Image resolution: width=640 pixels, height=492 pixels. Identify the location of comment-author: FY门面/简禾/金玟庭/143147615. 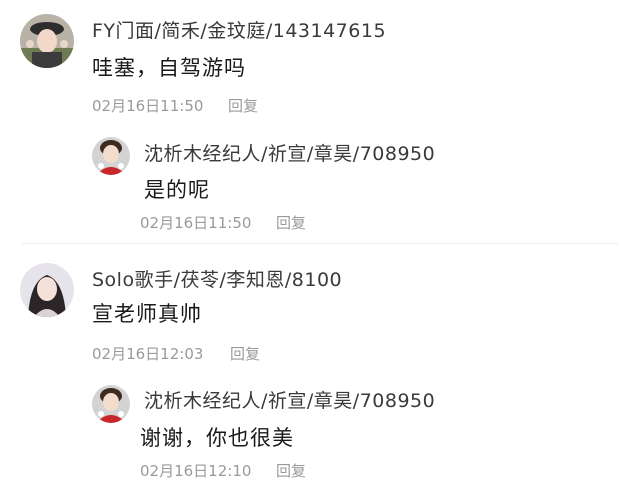
(239, 29).